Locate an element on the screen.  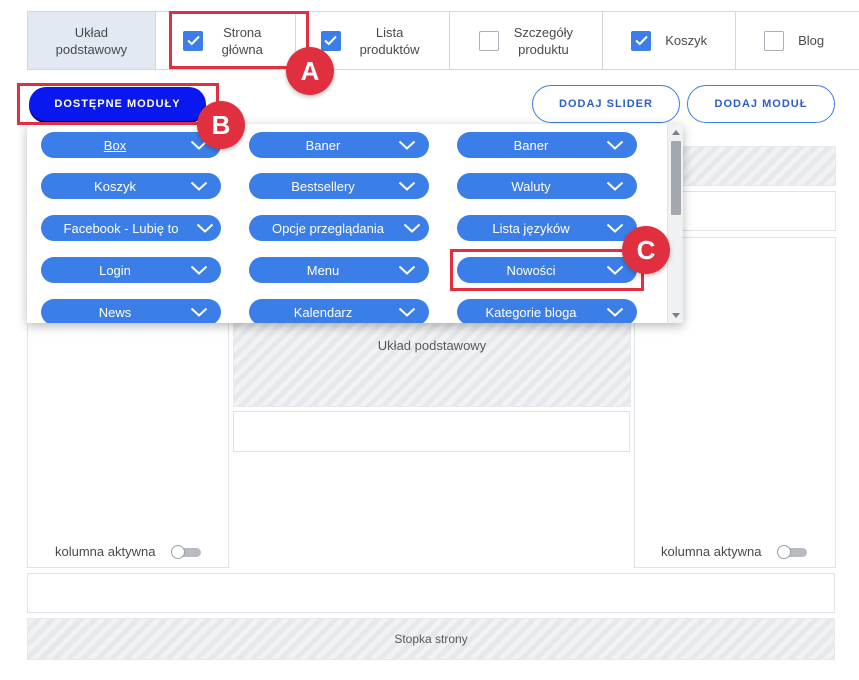
home-page-checkbox is located at coordinates (193, 40).